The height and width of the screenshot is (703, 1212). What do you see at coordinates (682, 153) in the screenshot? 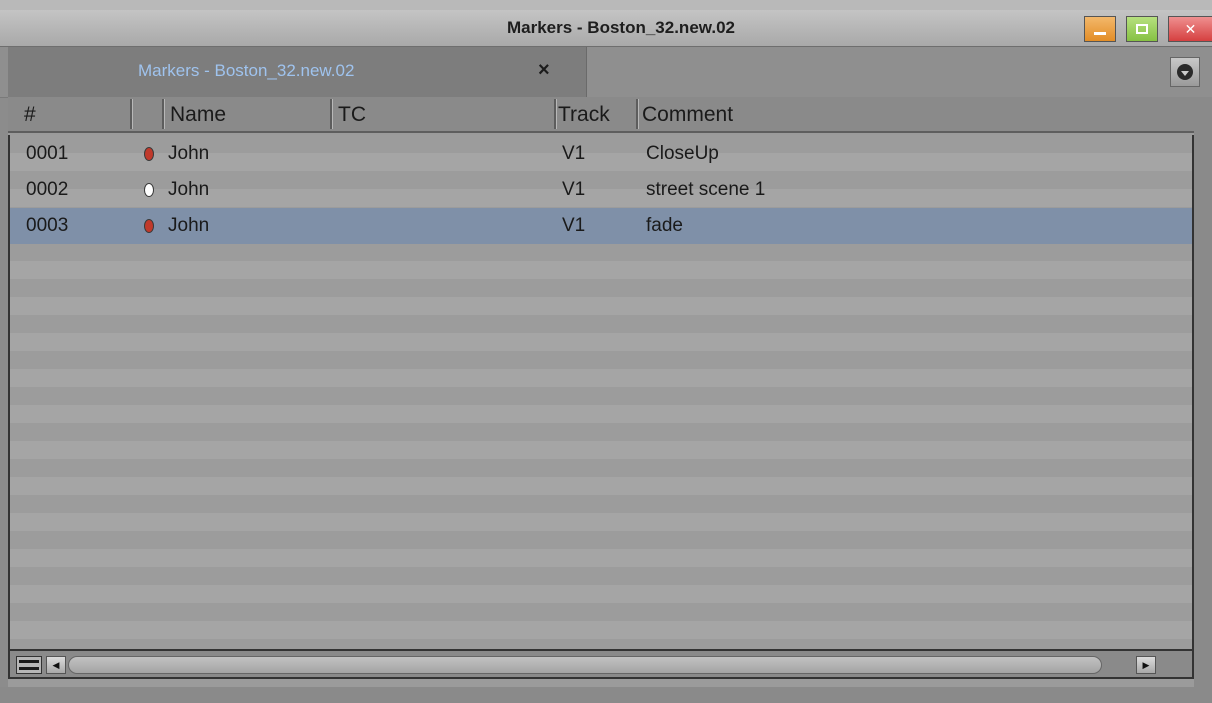
I see `marker-comment: CloseUp` at bounding box center [682, 153].